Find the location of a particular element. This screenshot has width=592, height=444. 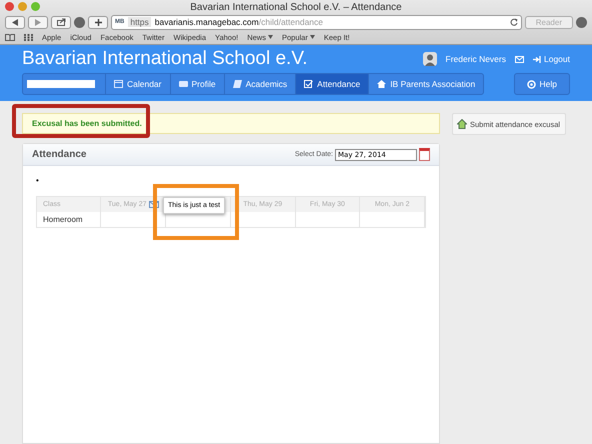

close-icon is located at coordinates (9, 6).